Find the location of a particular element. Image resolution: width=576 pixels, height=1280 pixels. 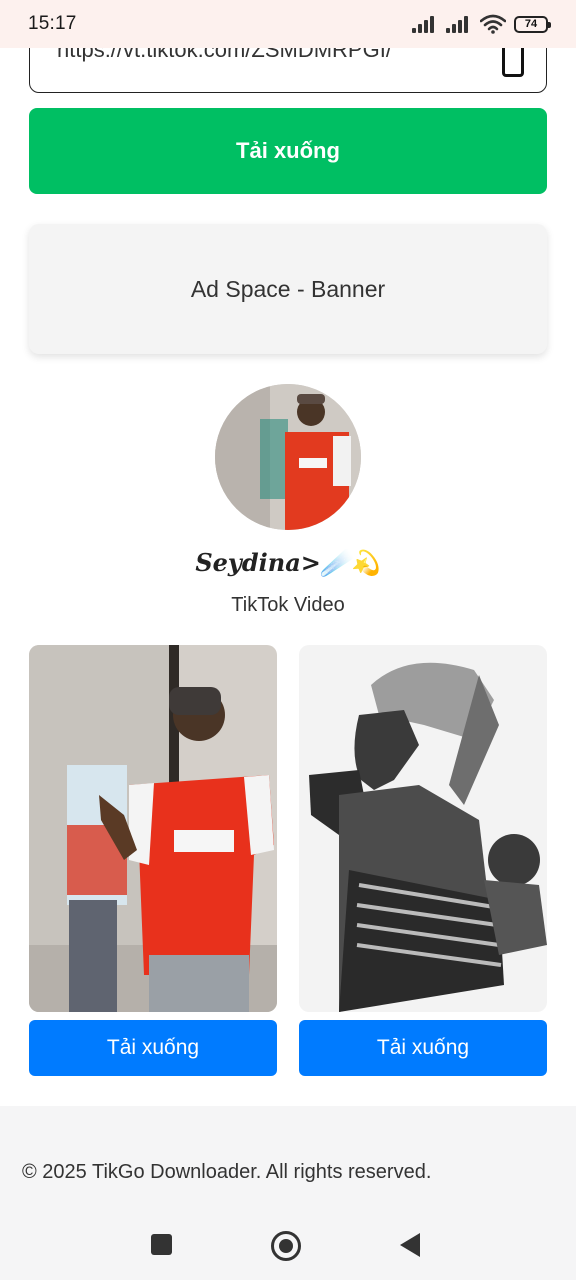

home-icon is located at coordinates (286, 1246).